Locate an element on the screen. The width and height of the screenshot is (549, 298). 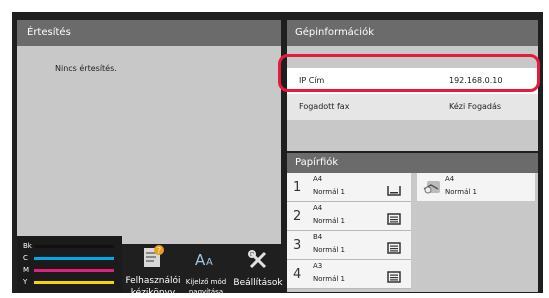
tray-number: 3 is located at coordinates (297, 245).